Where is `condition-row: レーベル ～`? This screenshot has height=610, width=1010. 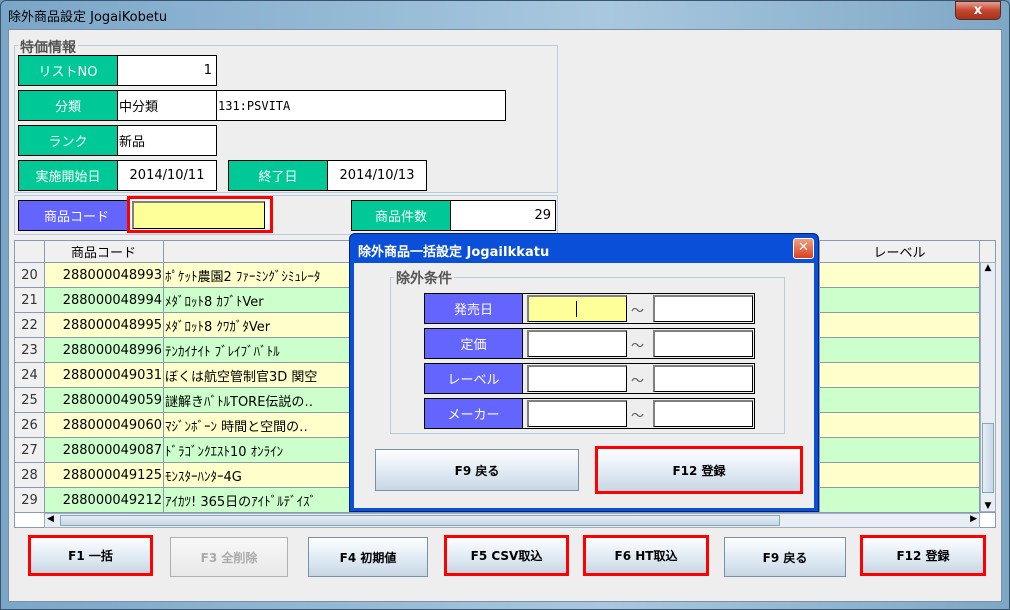 condition-row: レーベル ～ is located at coordinates (589, 378).